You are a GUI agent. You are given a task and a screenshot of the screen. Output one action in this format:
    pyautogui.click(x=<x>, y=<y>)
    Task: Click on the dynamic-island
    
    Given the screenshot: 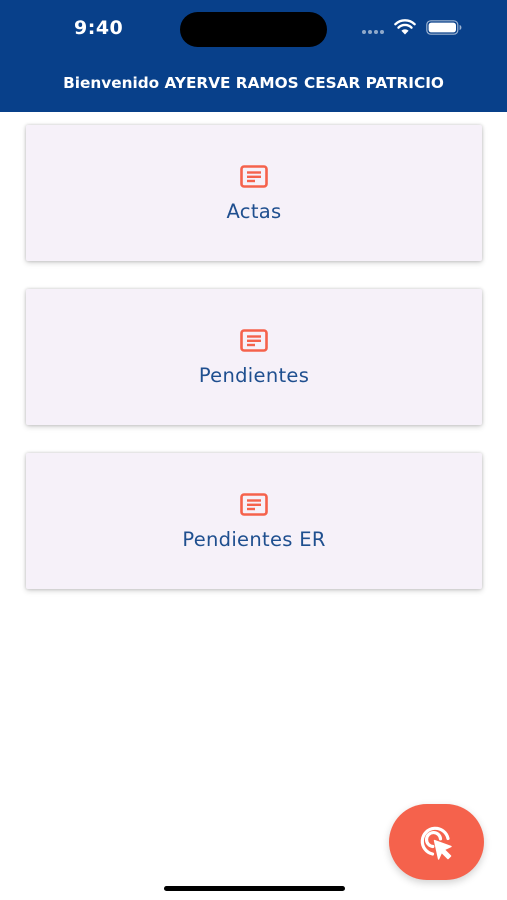 What is the action you would take?
    pyautogui.click(x=253, y=29)
    